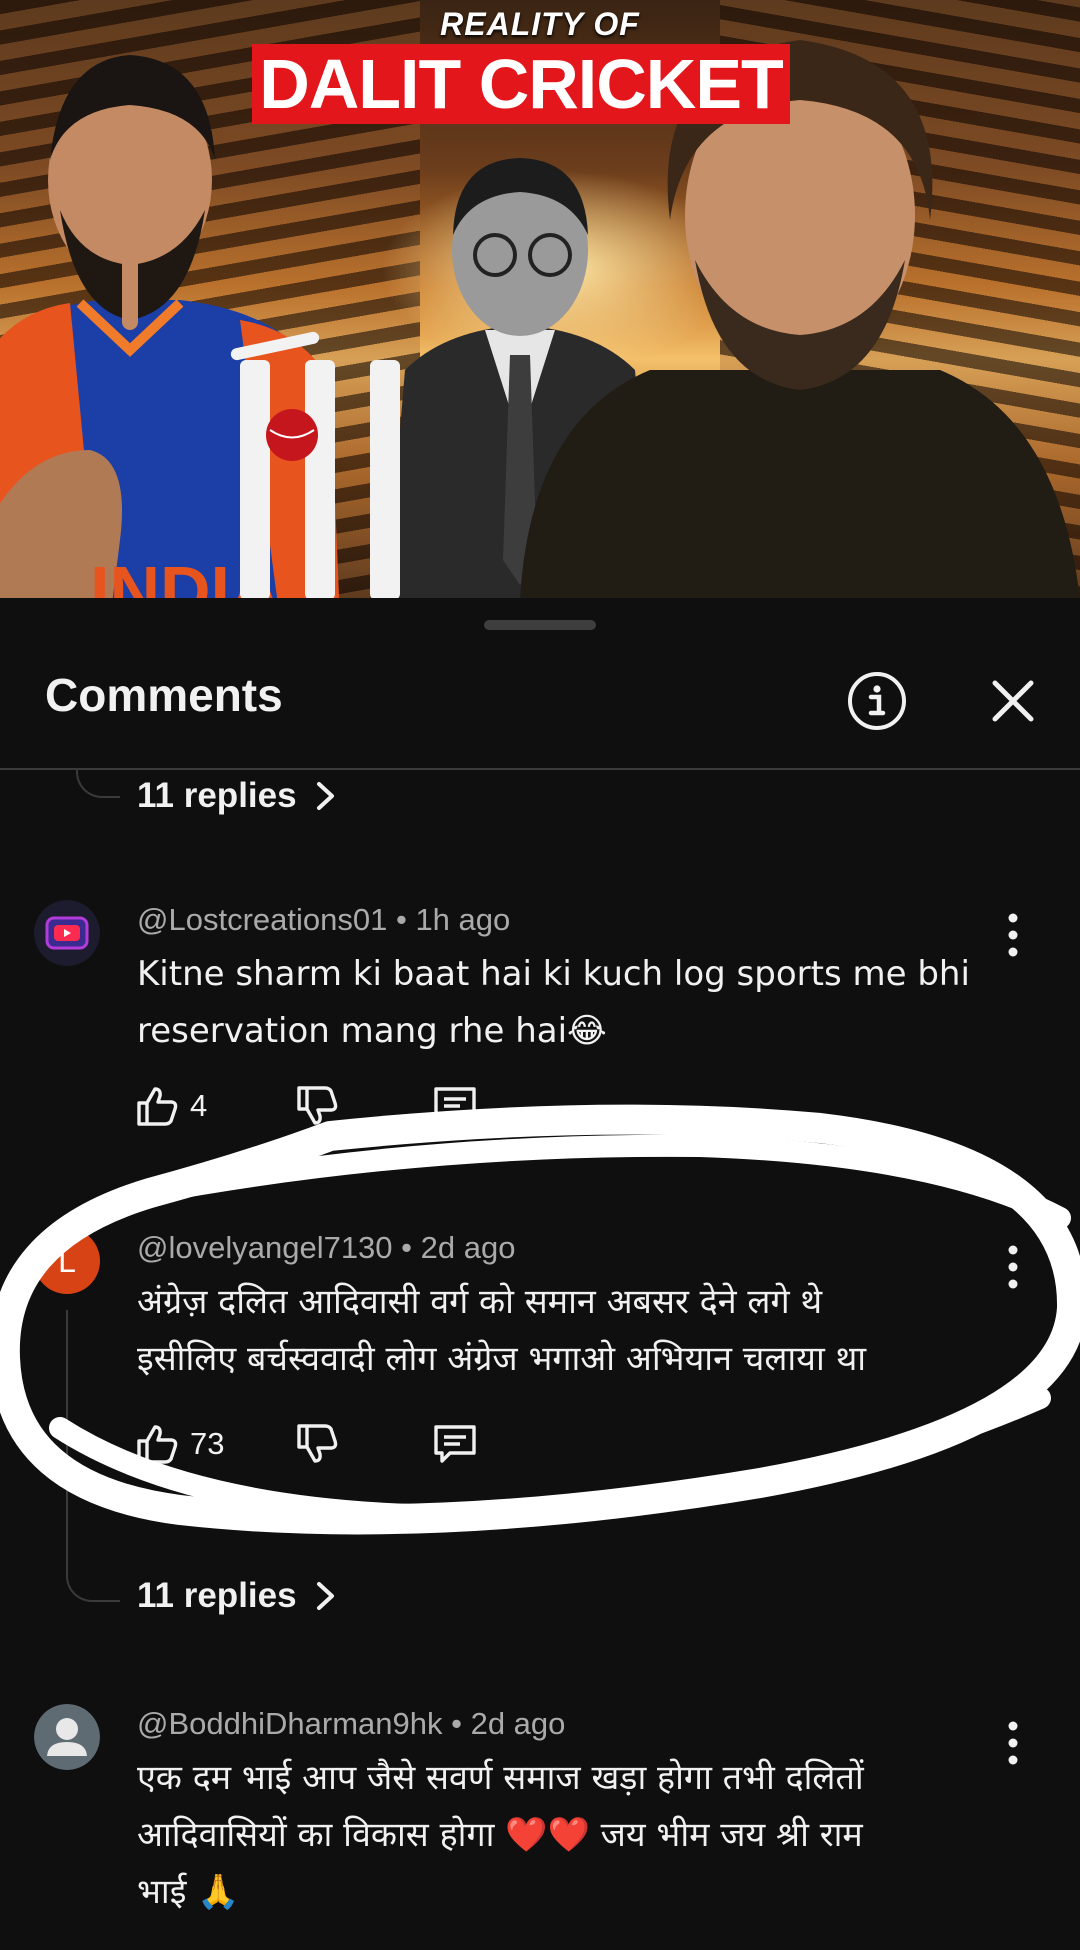 The image size is (1080, 1950). What do you see at coordinates (265, 1247) in the screenshot?
I see `comment-author: @lovelyangel7130` at bounding box center [265, 1247].